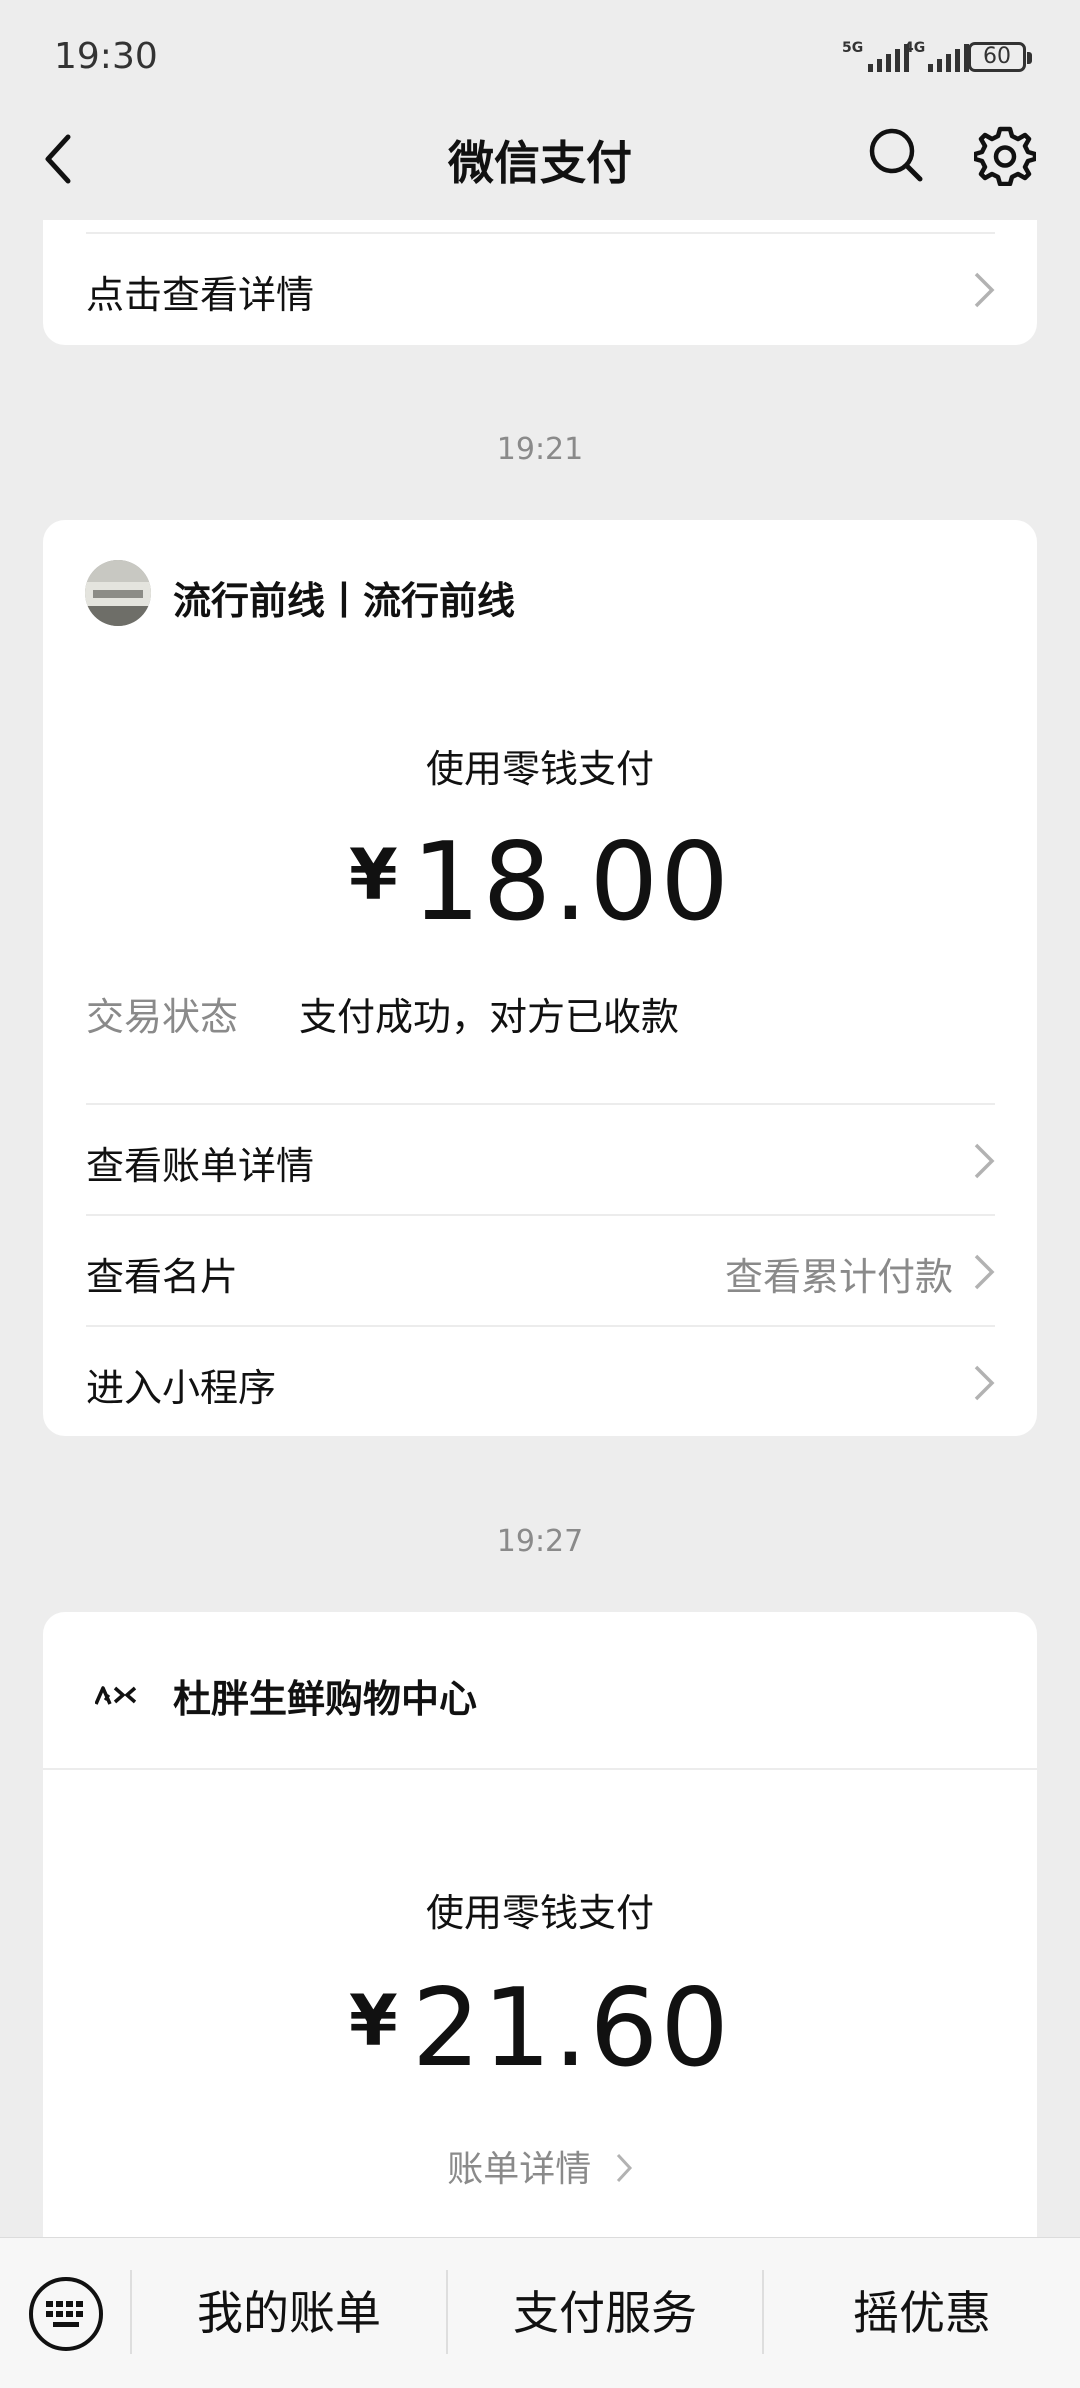  I want to click on previous-payment-card: 点击查看详情, so click(540, 282).